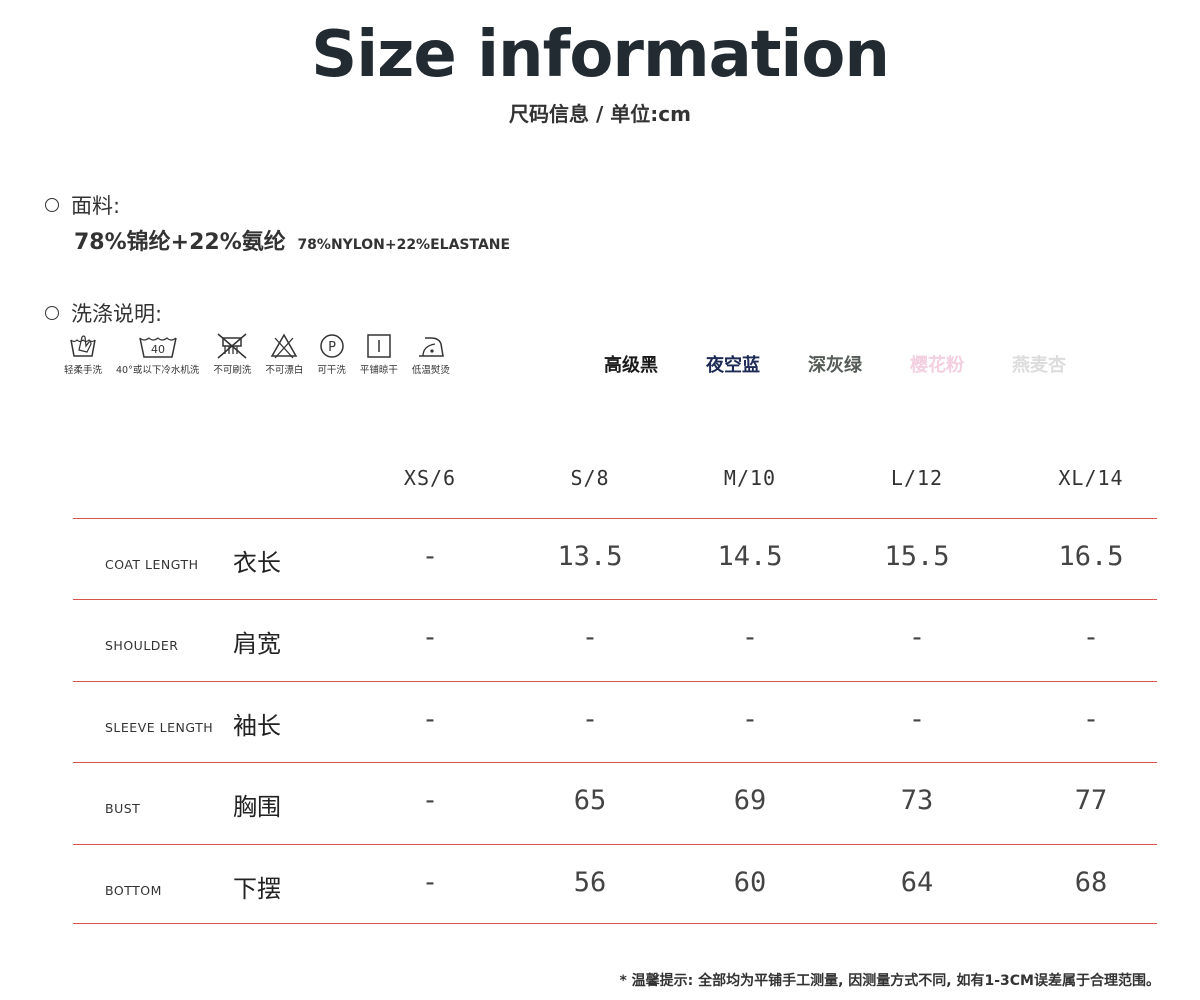 The width and height of the screenshot is (1200, 1000). What do you see at coordinates (1091, 478) in the screenshot?
I see `size-header-xl: XL/14` at bounding box center [1091, 478].